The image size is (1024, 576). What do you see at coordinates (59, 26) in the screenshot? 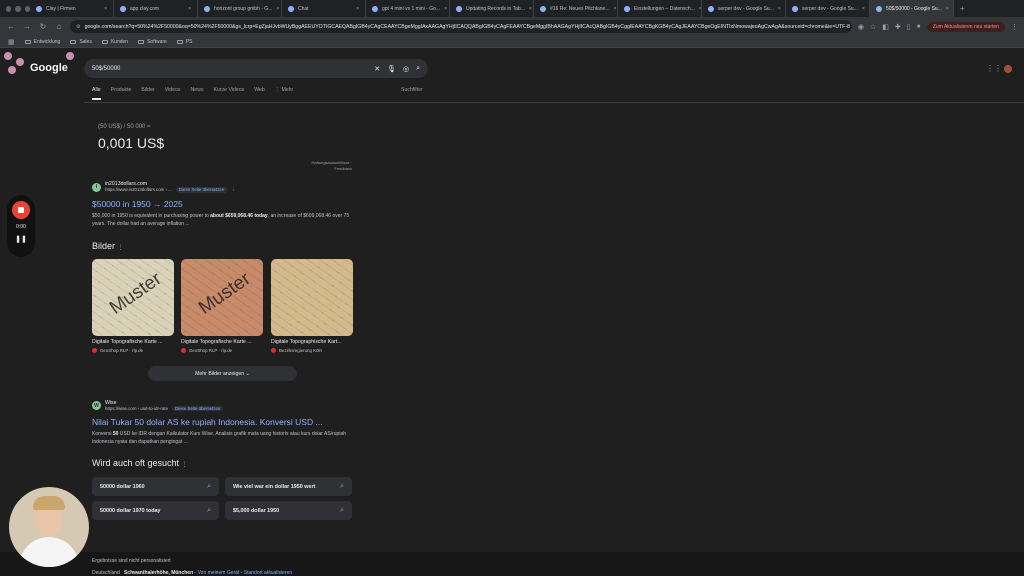
I see `home-icon: ⌂` at bounding box center [59, 26].